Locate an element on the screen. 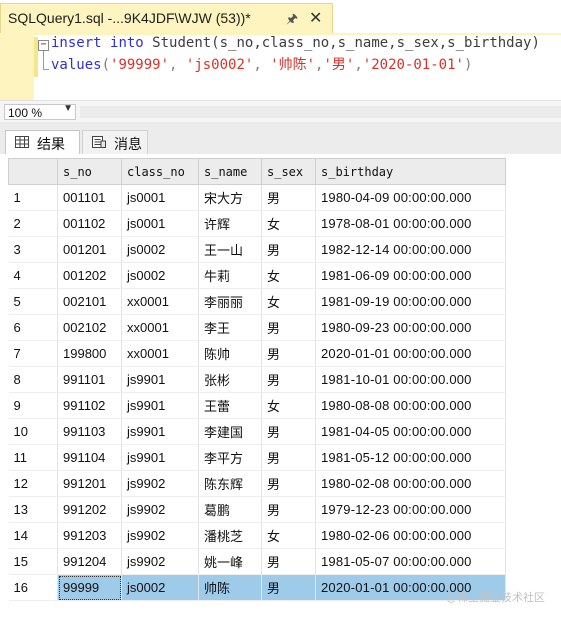 This screenshot has width=561, height=621. column-header: class_no is located at coordinates (160, 171).